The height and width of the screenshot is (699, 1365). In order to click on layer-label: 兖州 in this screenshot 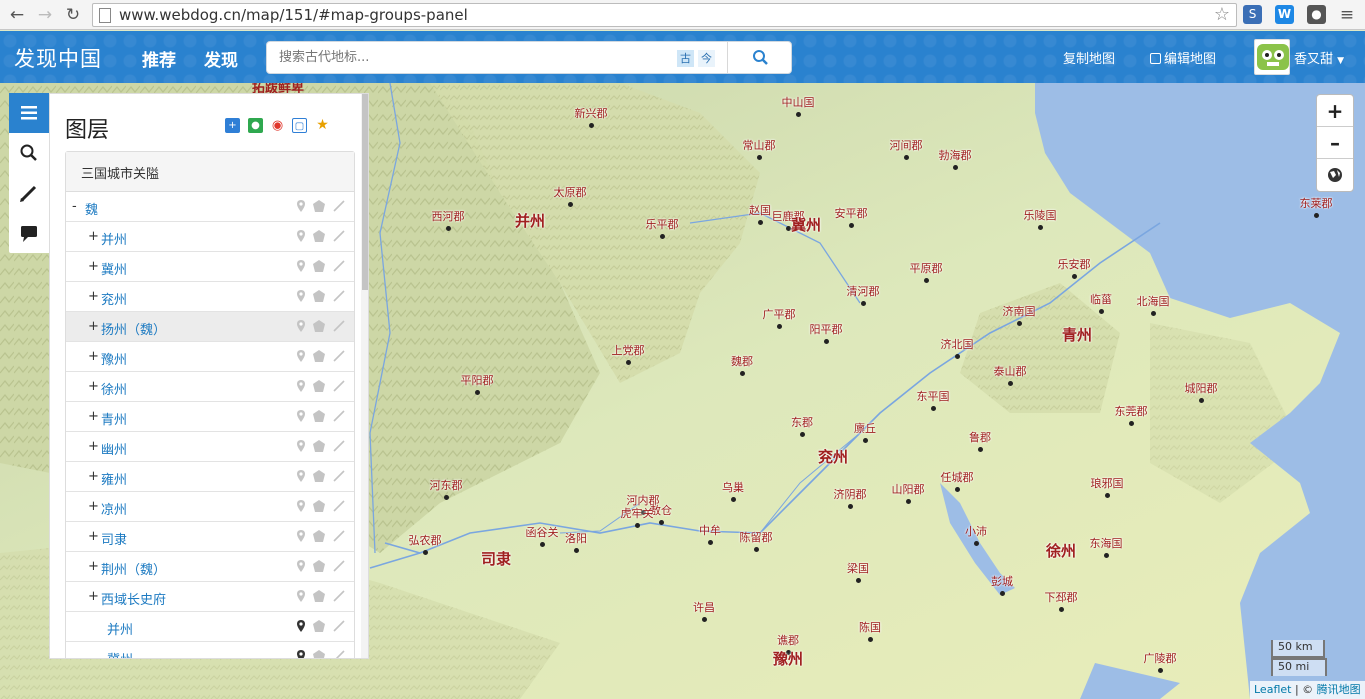, I will do `click(114, 298)`.